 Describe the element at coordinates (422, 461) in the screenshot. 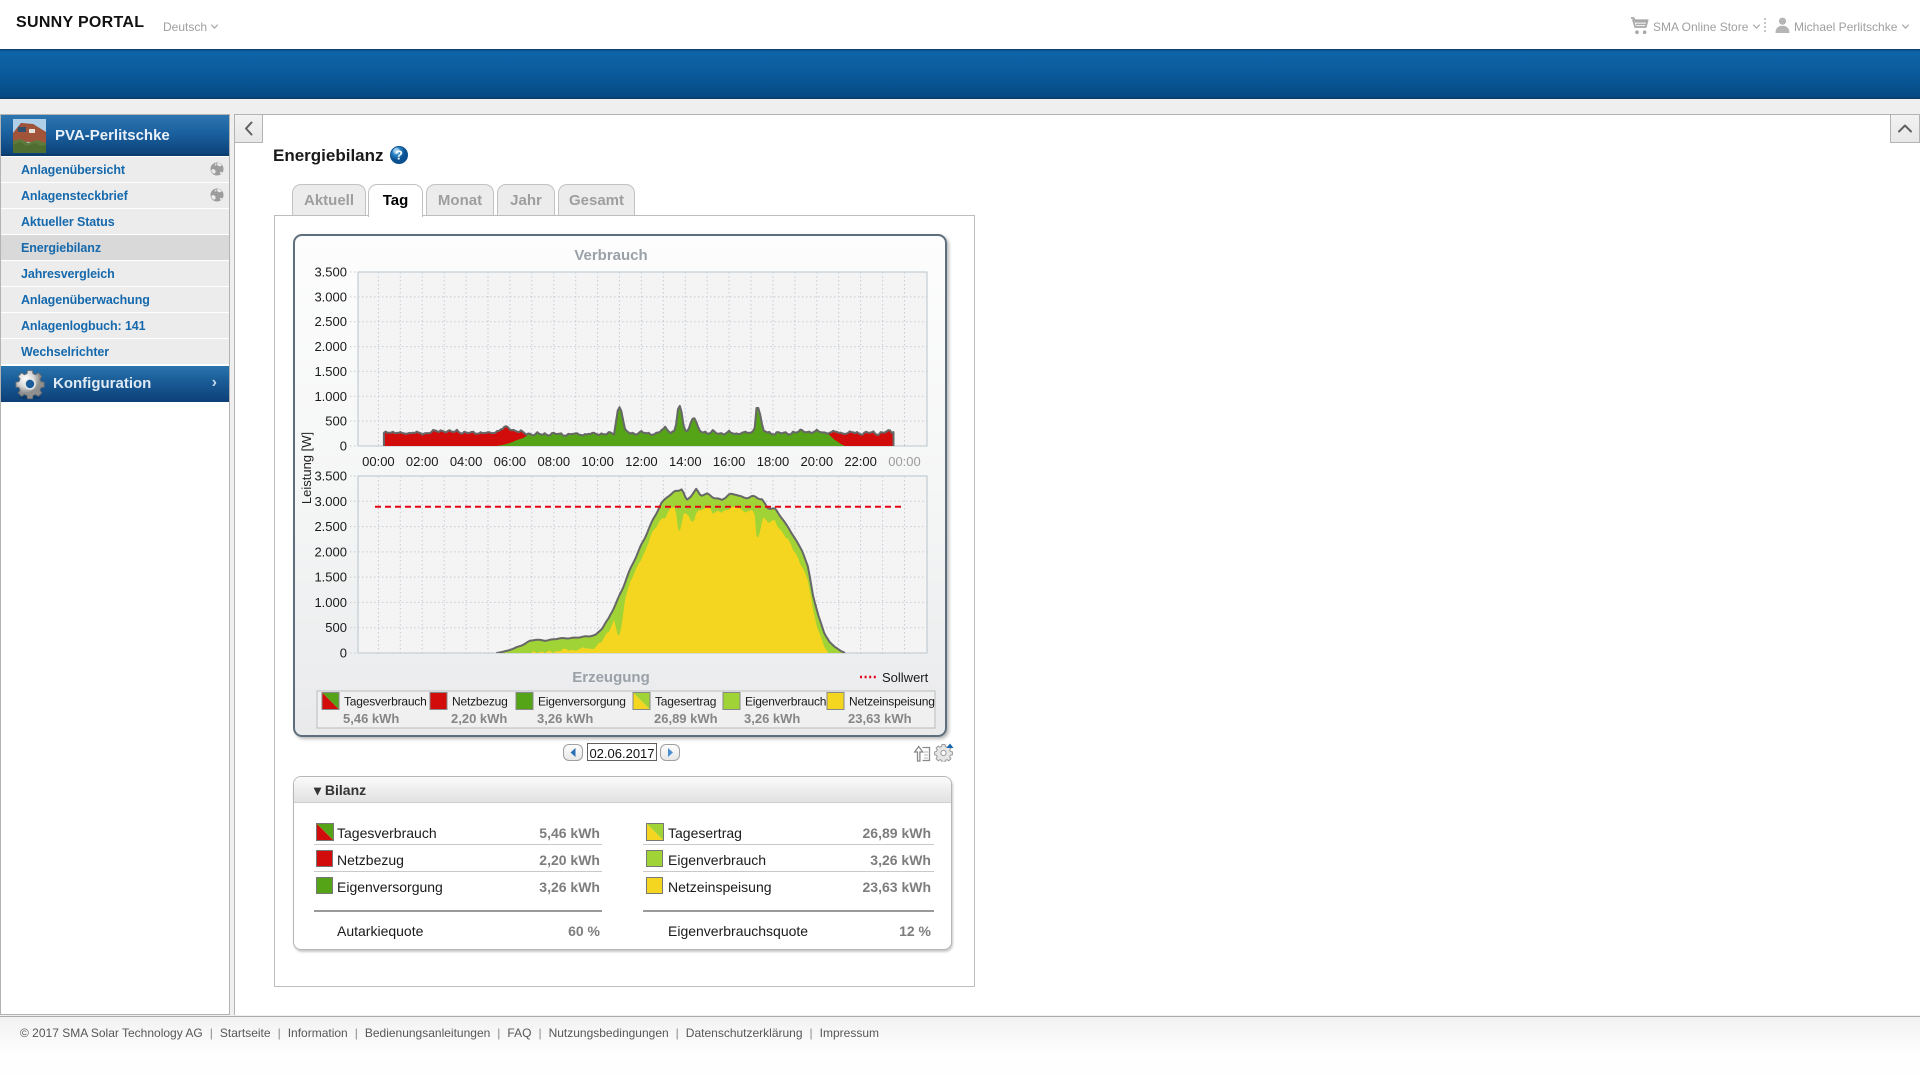

I see `svg-text: 02:00` at that location.